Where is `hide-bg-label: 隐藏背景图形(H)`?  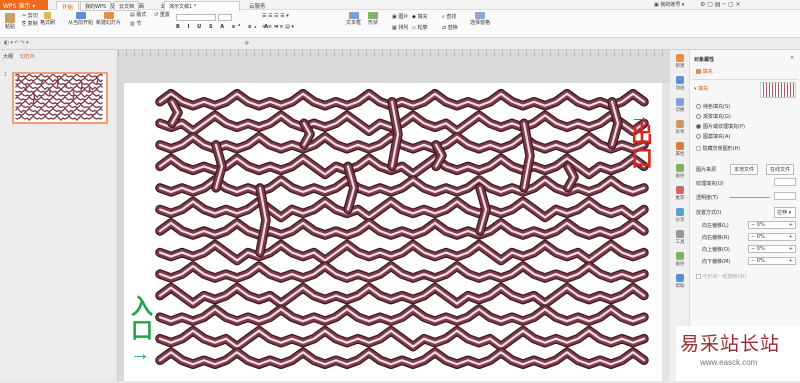 hide-bg-label: 隐藏背景图形(H) is located at coordinates (721, 149).